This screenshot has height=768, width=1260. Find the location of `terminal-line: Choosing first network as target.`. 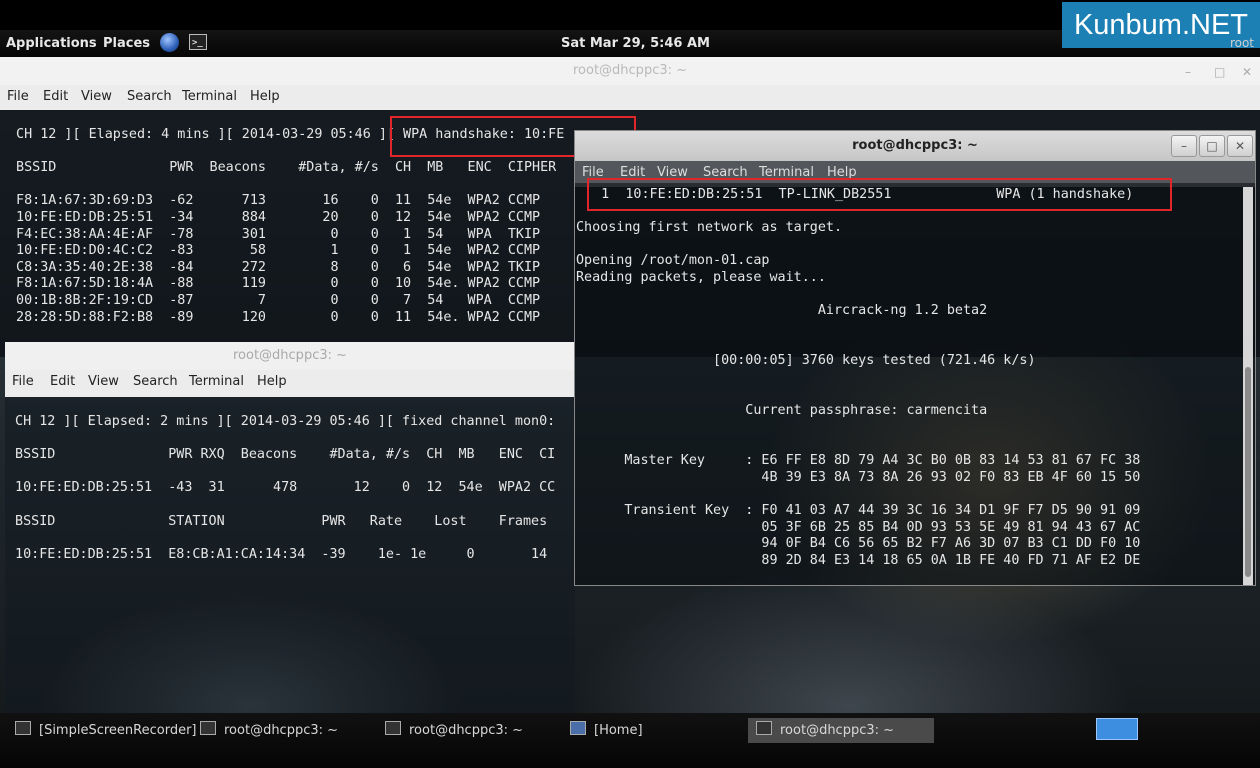

terminal-line: Choosing first network as target. is located at coordinates (709, 227).